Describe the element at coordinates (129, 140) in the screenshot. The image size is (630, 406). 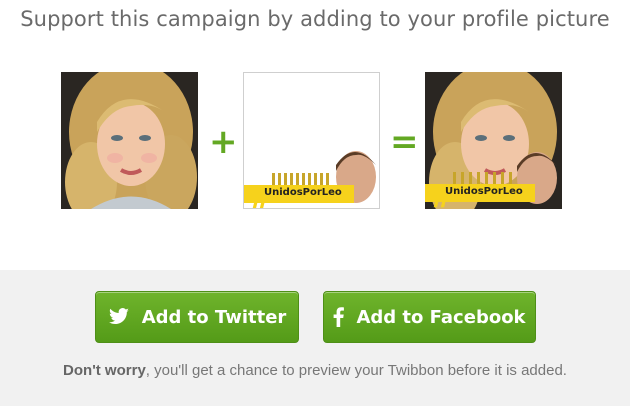
I see `profile-photo` at that location.